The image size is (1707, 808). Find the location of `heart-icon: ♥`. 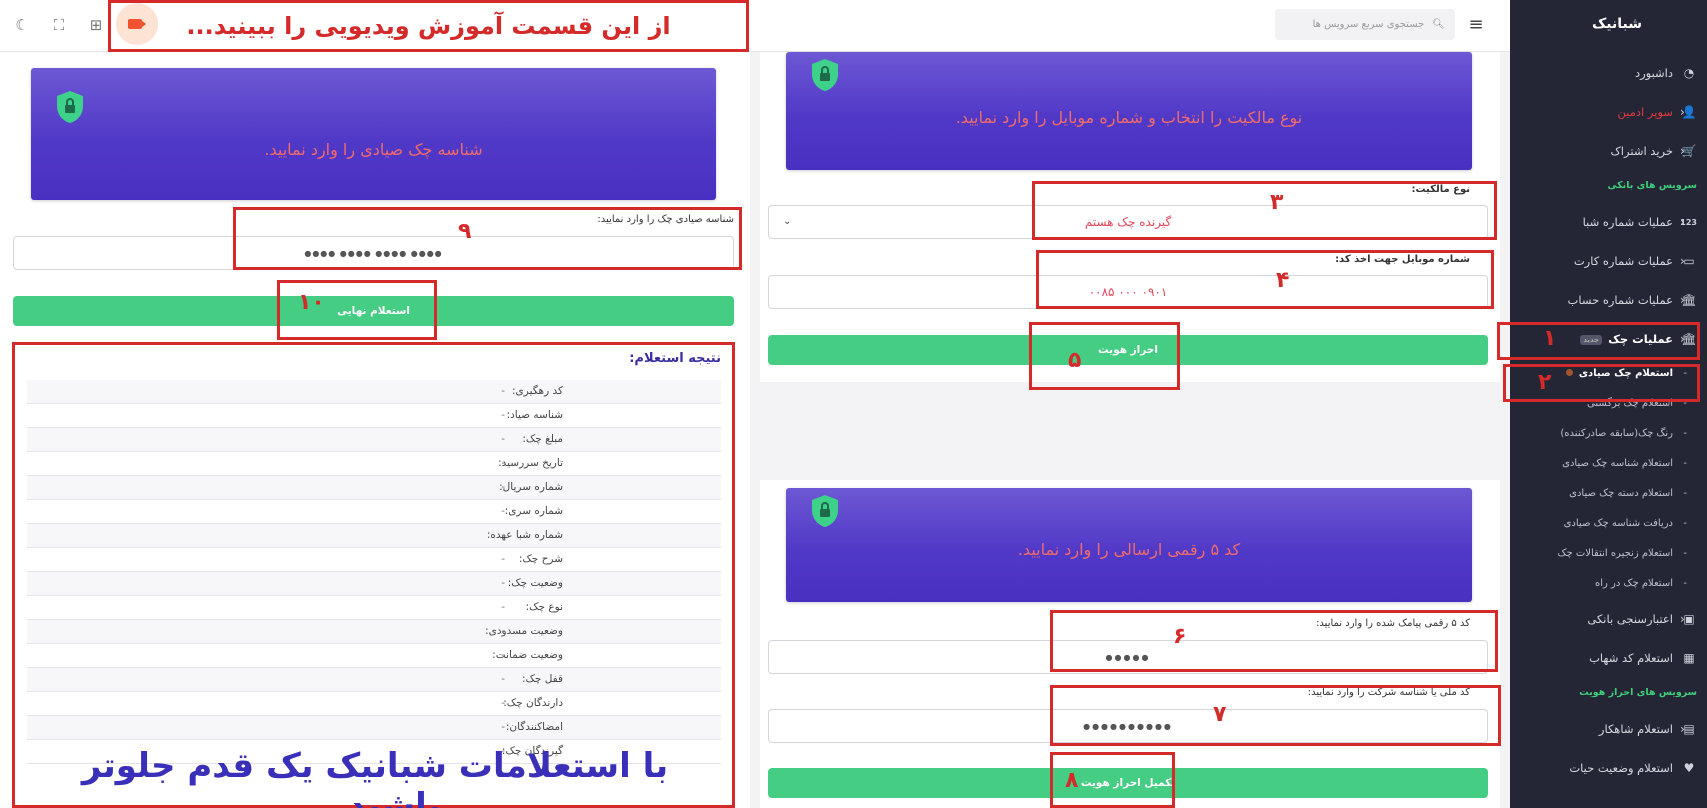

heart-icon: ♥ is located at coordinates (1689, 768).